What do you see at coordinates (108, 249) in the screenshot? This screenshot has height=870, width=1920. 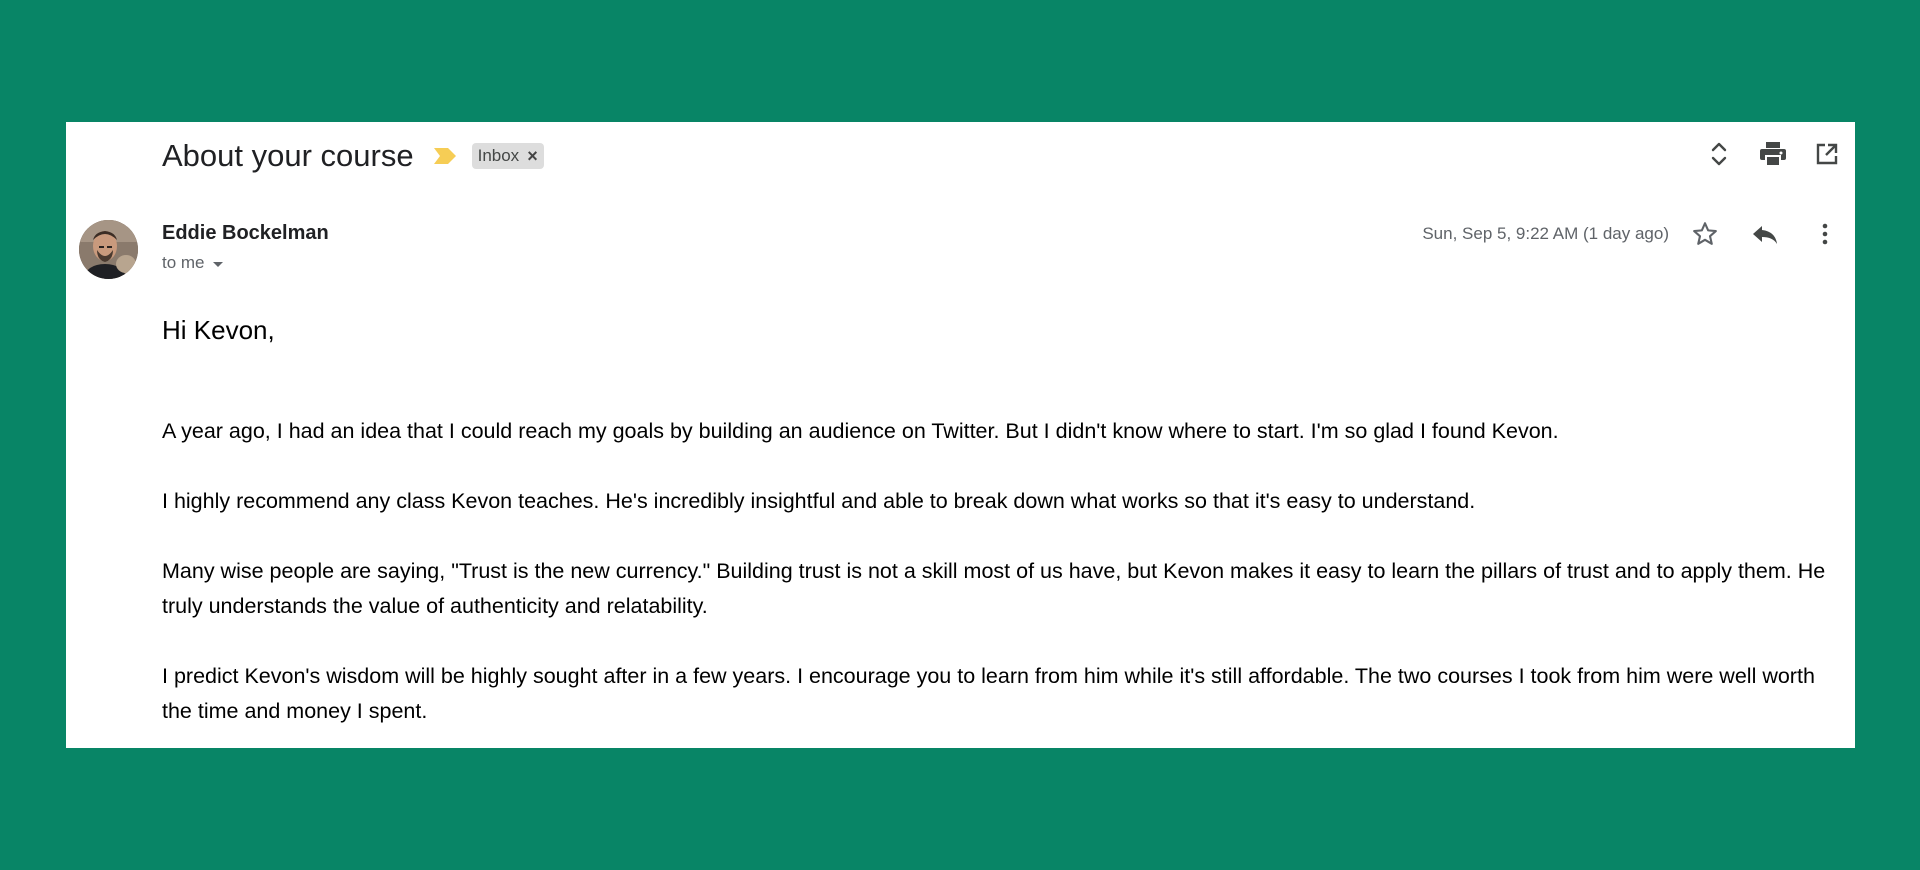 I see `sender-avatar` at bounding box center [108, 249].